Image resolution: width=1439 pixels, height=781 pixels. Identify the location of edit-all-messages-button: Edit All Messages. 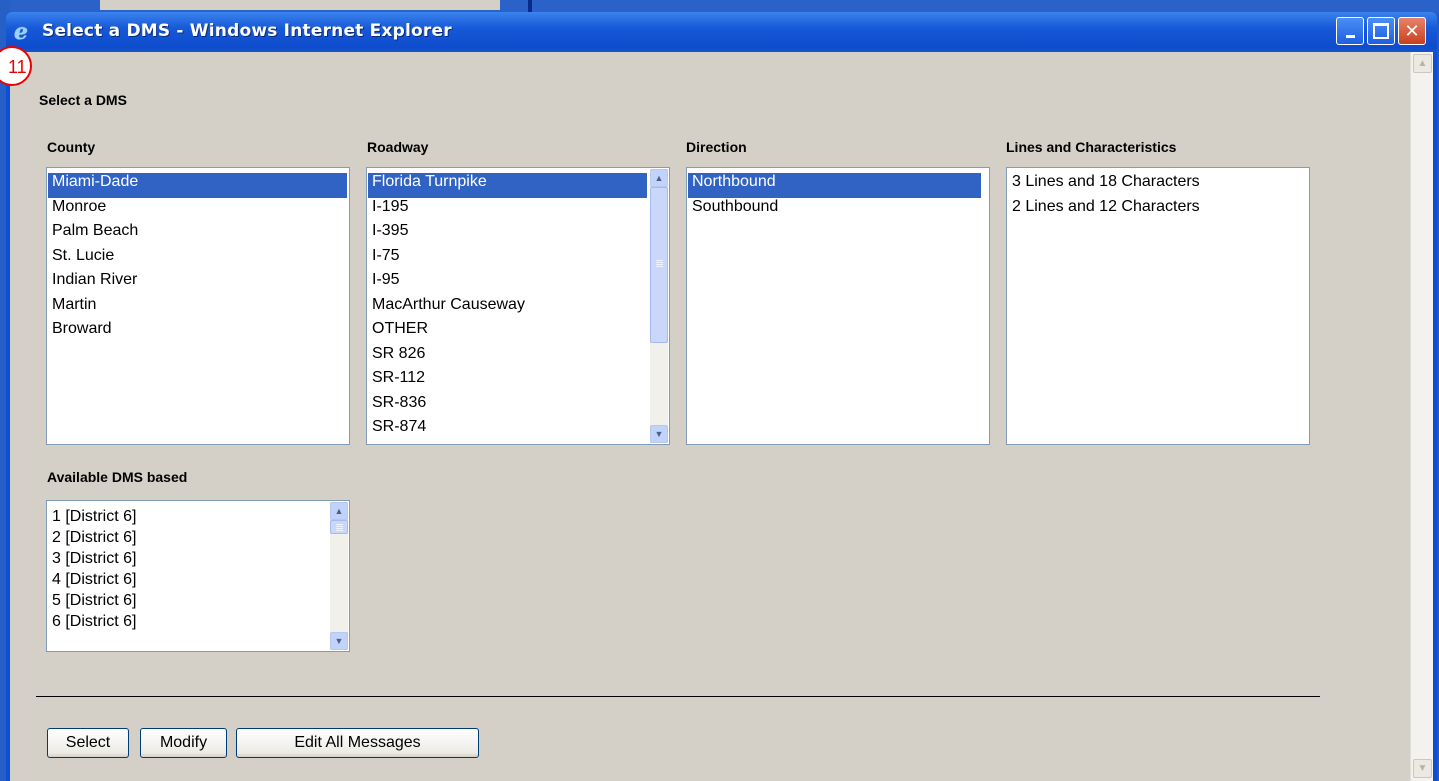
(357, 743).